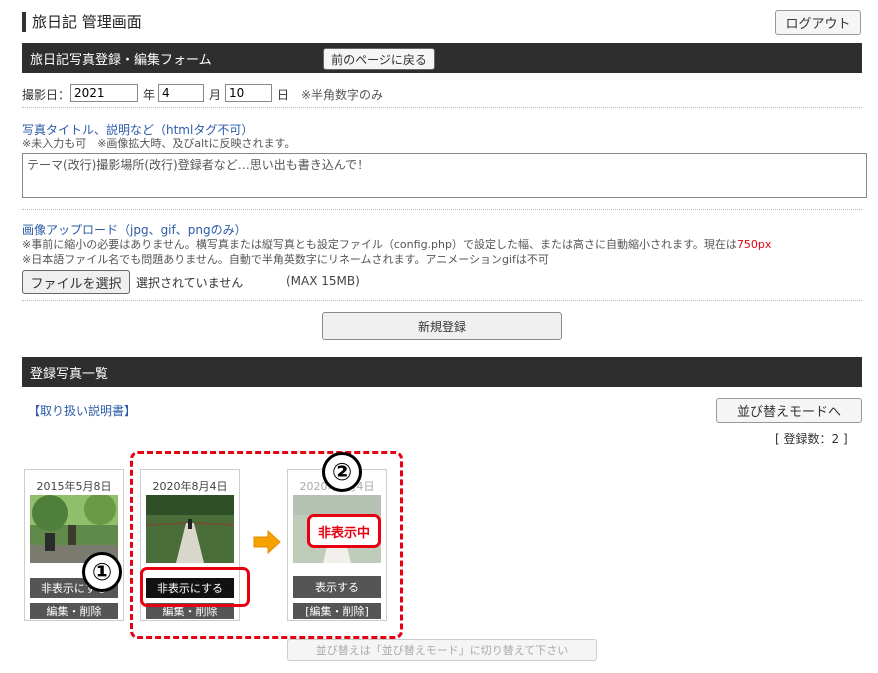  Describe the element at coordinates (46, 95) in the screenshot. I see `date-label: 撮影日：` at that location.